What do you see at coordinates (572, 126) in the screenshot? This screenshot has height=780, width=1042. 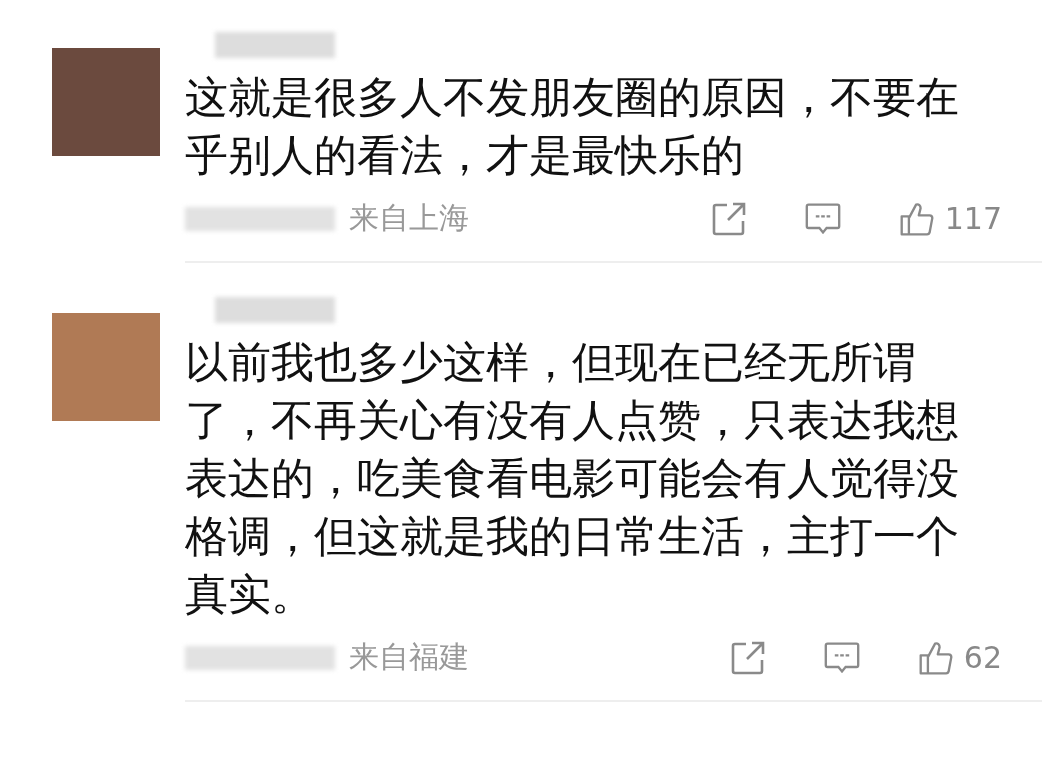 I see `comment-text: 这就是很多人不发朋友圈的原因，不要在乎别人的看法，才是最快乐的` at bounding box center [572, 126].